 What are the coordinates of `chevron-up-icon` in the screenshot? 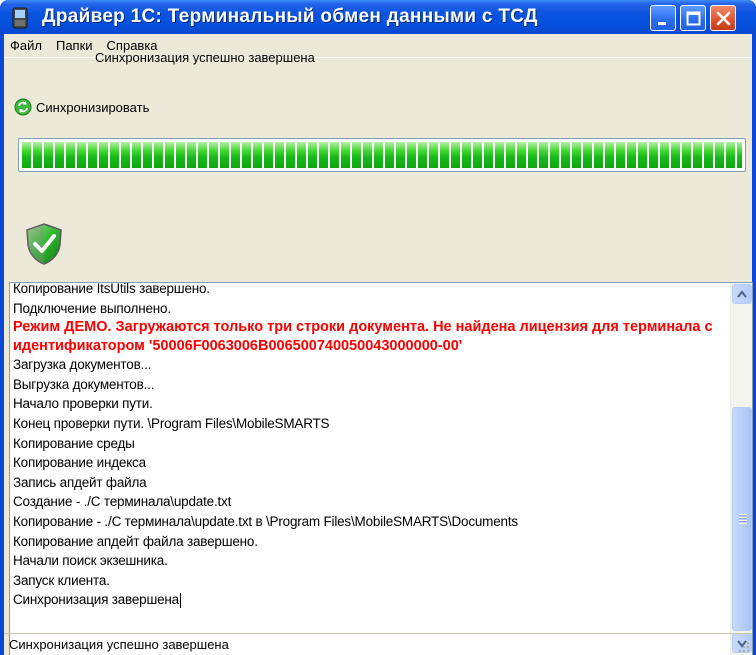 It's located at (742, 294).